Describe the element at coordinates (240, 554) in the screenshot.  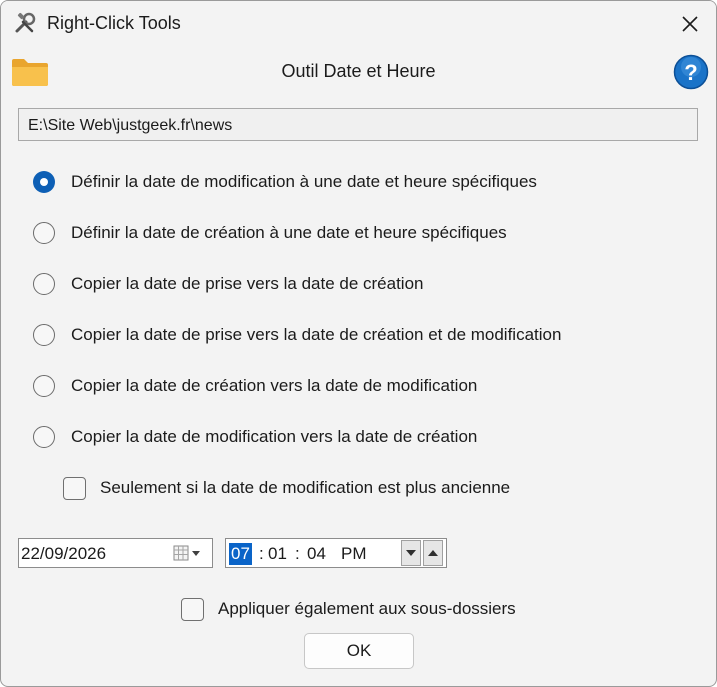
I see `time-hour-field: 07` at that location.